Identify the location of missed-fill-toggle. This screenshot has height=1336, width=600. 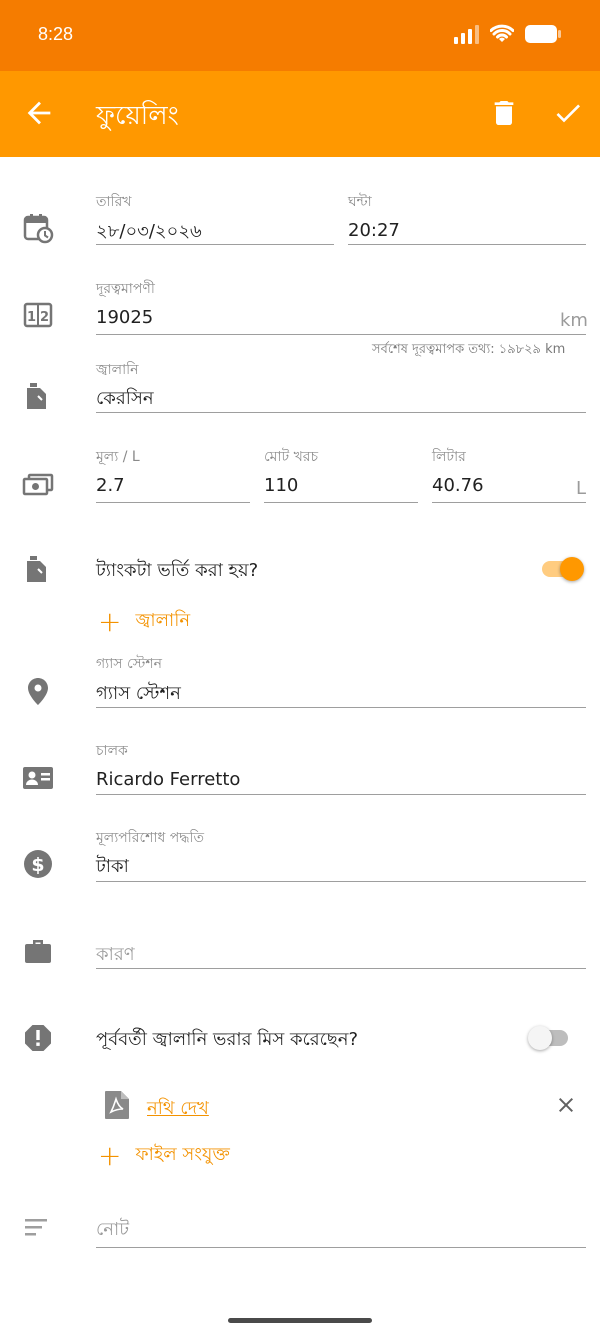
(550, 1038).